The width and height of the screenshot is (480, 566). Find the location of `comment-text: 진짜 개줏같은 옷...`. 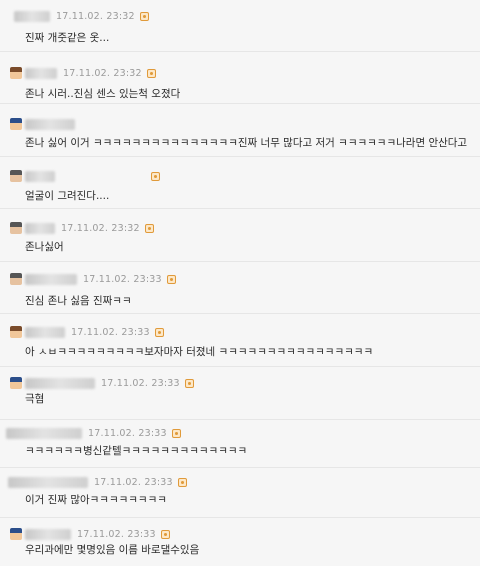

comment-text: 진짜 개줏같은 옷... is located at coordinates (67, 38).